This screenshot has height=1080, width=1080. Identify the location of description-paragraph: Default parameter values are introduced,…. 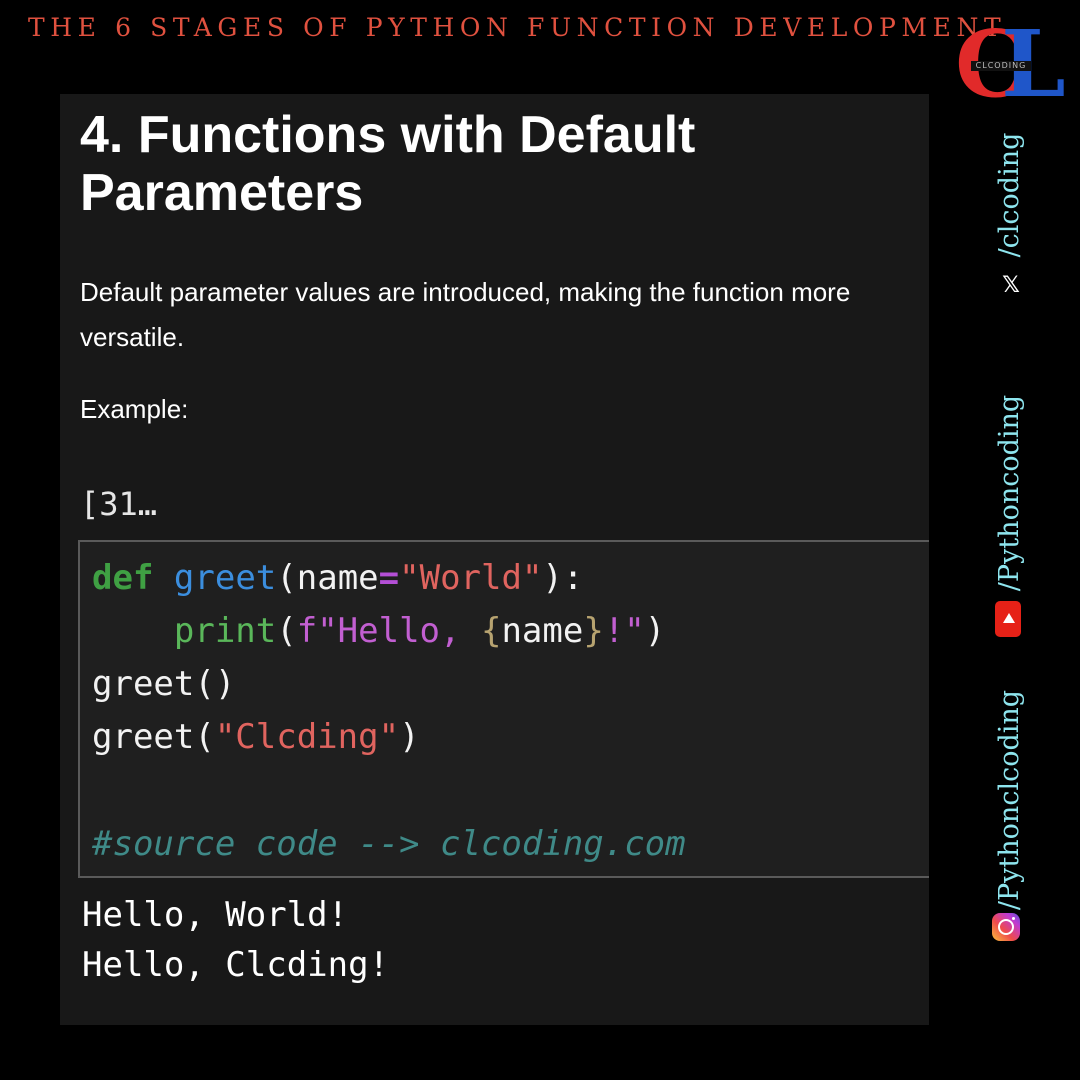
(465, 314).